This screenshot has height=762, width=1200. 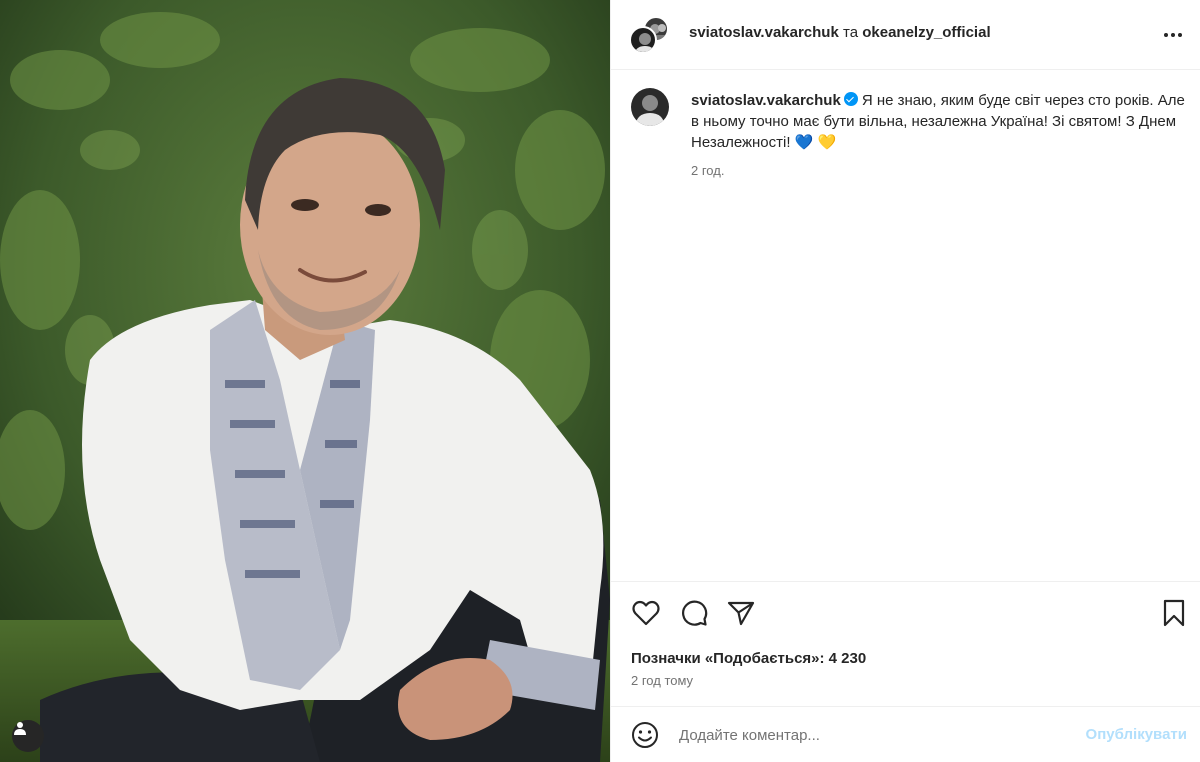 What do you see at coordinates (28, 736) in the screenshot?
I see `user-tag-button` at bounding box center [28, 736].